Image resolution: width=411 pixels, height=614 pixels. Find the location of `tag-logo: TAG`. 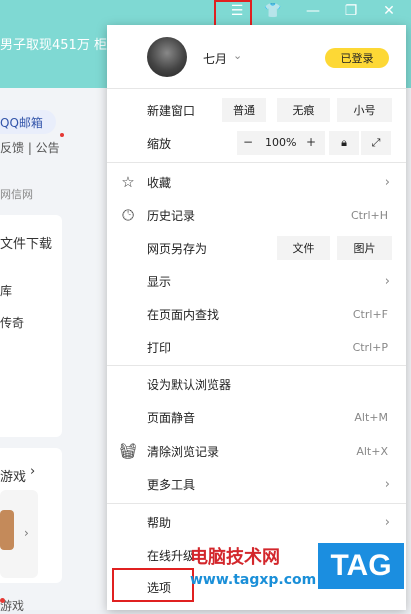

tag-logo: TAG is located at coordinates (361, 566).